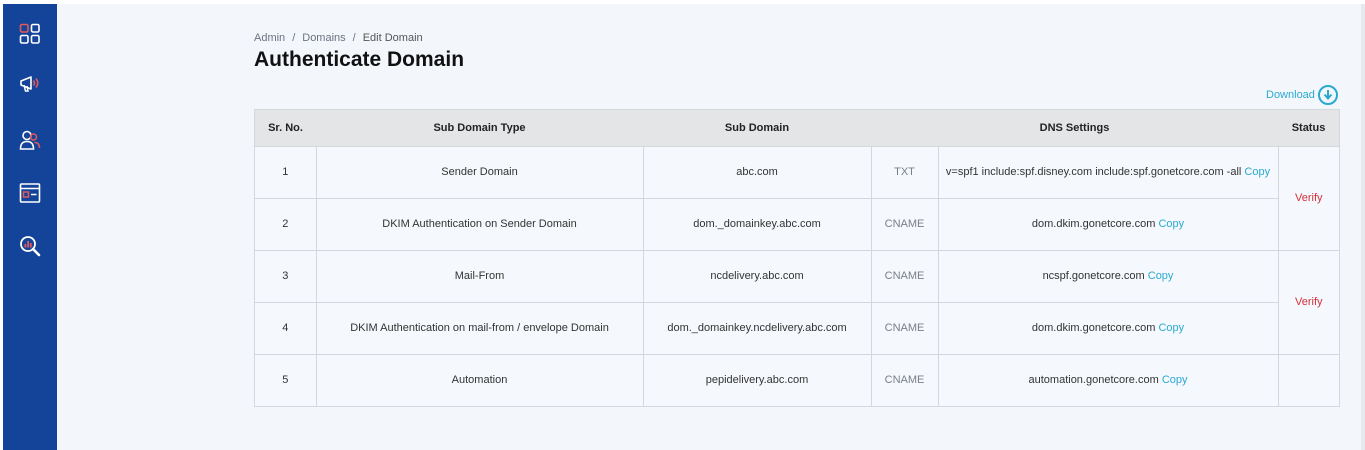  Describe the element at coordinates (479, 379) in the screenshot. I see `cell-sub-domain-type: Automation` at that location.